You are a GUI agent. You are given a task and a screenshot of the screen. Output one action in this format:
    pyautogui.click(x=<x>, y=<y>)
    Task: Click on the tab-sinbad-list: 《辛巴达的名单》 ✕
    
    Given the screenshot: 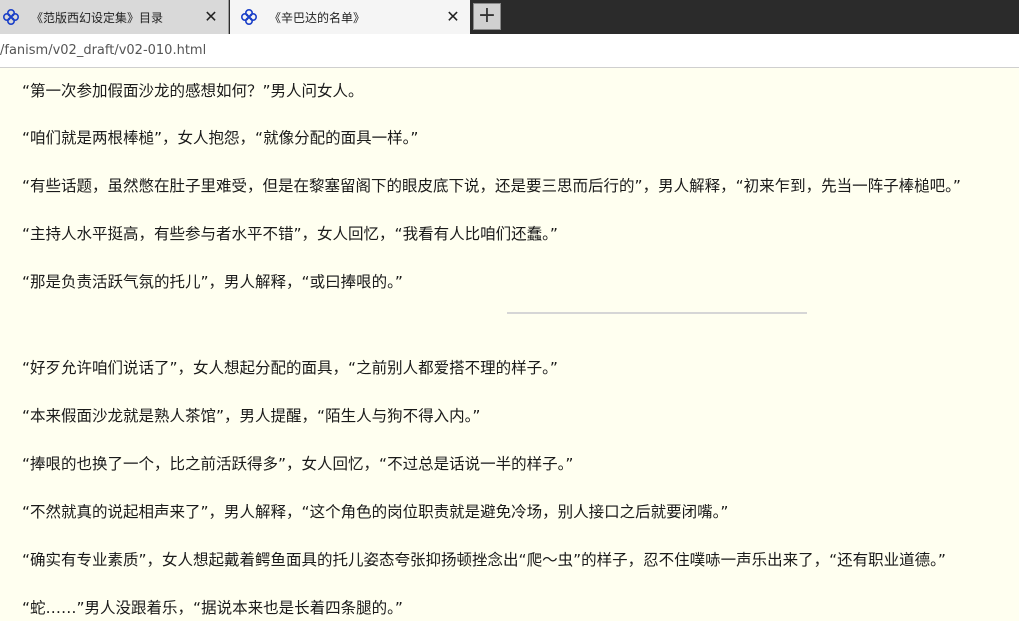 What is the action you would take?
    pyautogui.click(x=350, y=17)
    